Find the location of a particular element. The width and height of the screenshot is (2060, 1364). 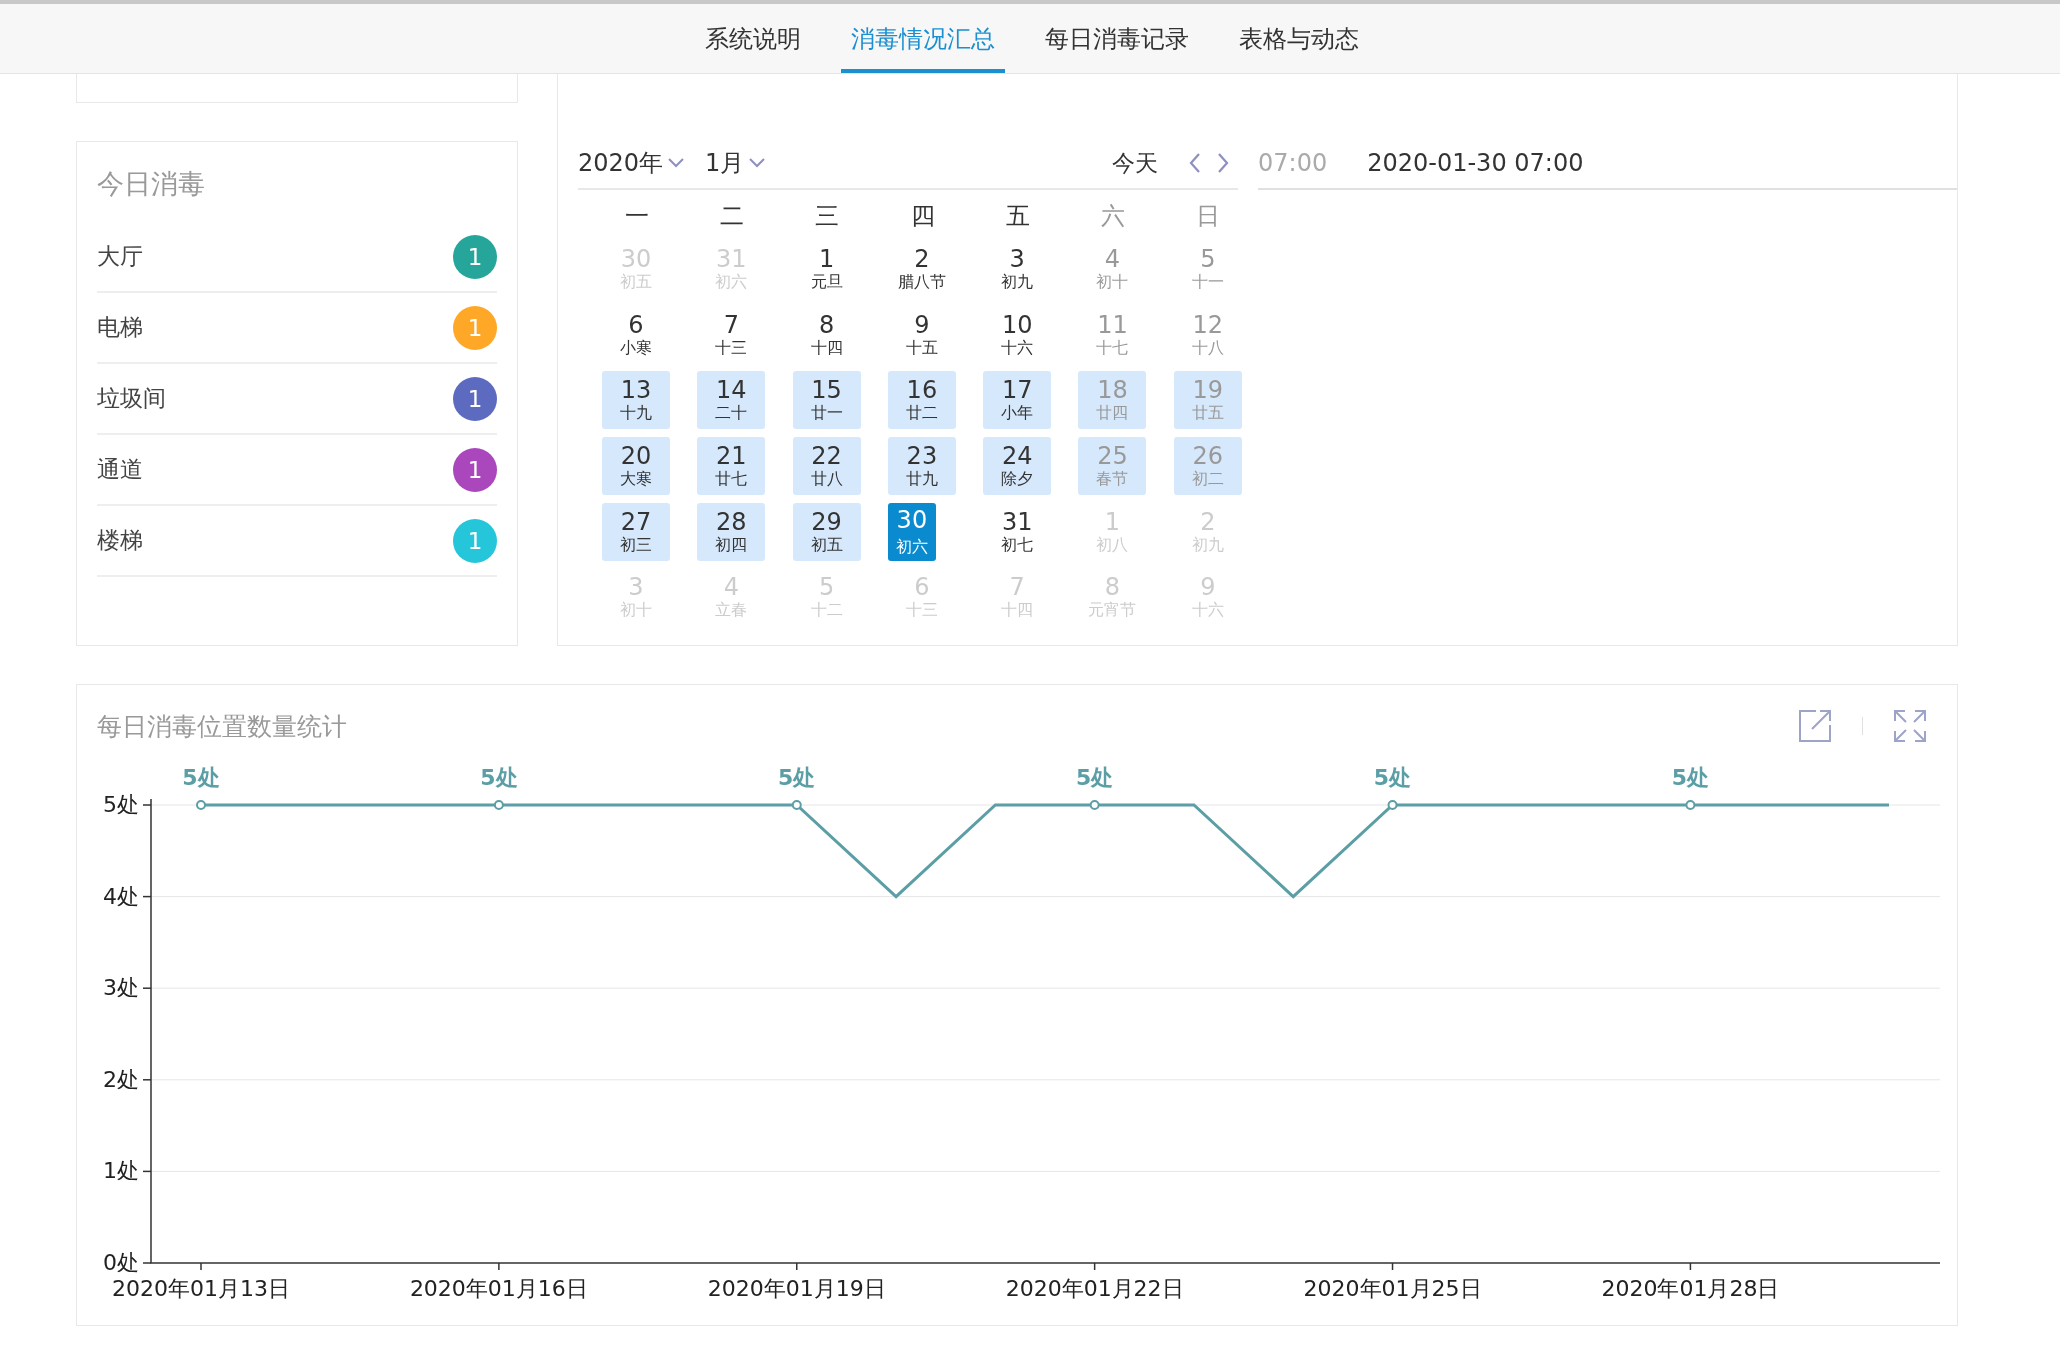

calendar-day: 27 初三 is located at coordinates (636, 531).